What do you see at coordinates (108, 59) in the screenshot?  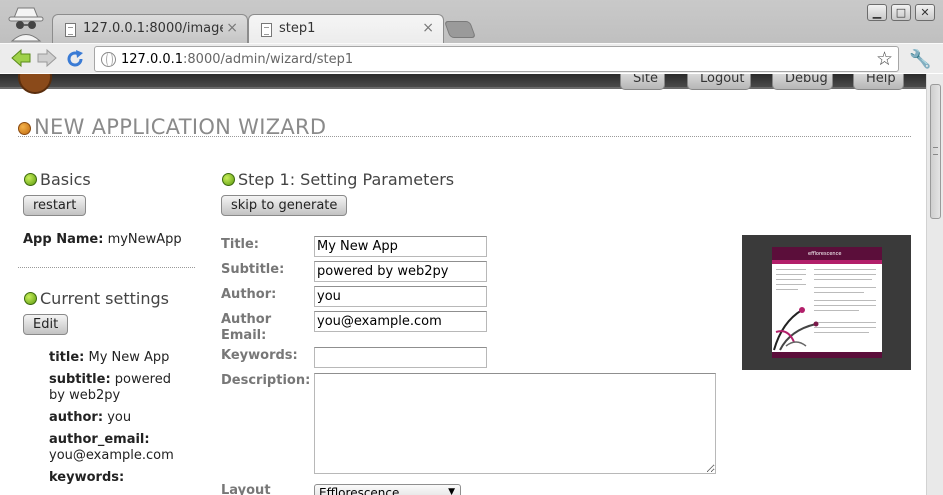 I see `globe-icon` at bounding box center [108, 59].